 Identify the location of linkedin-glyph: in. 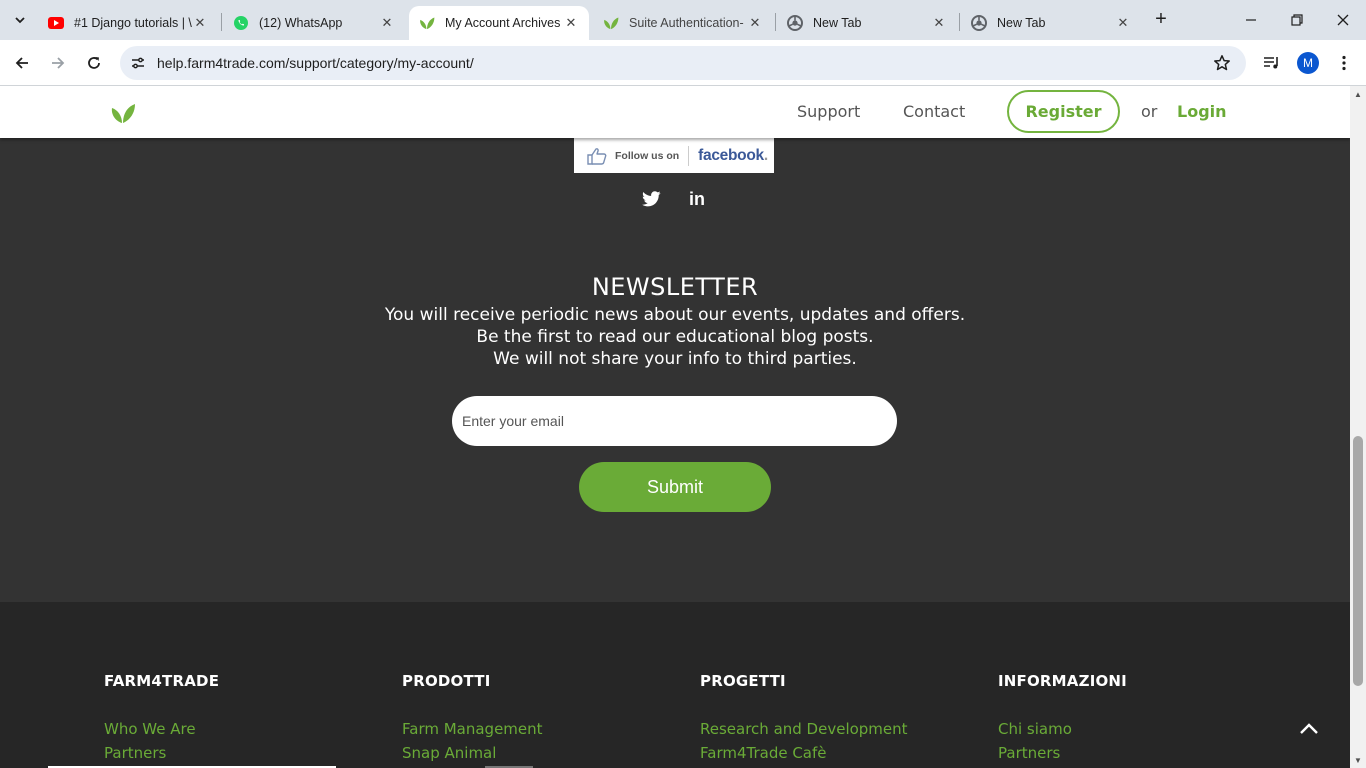
(697, 198).